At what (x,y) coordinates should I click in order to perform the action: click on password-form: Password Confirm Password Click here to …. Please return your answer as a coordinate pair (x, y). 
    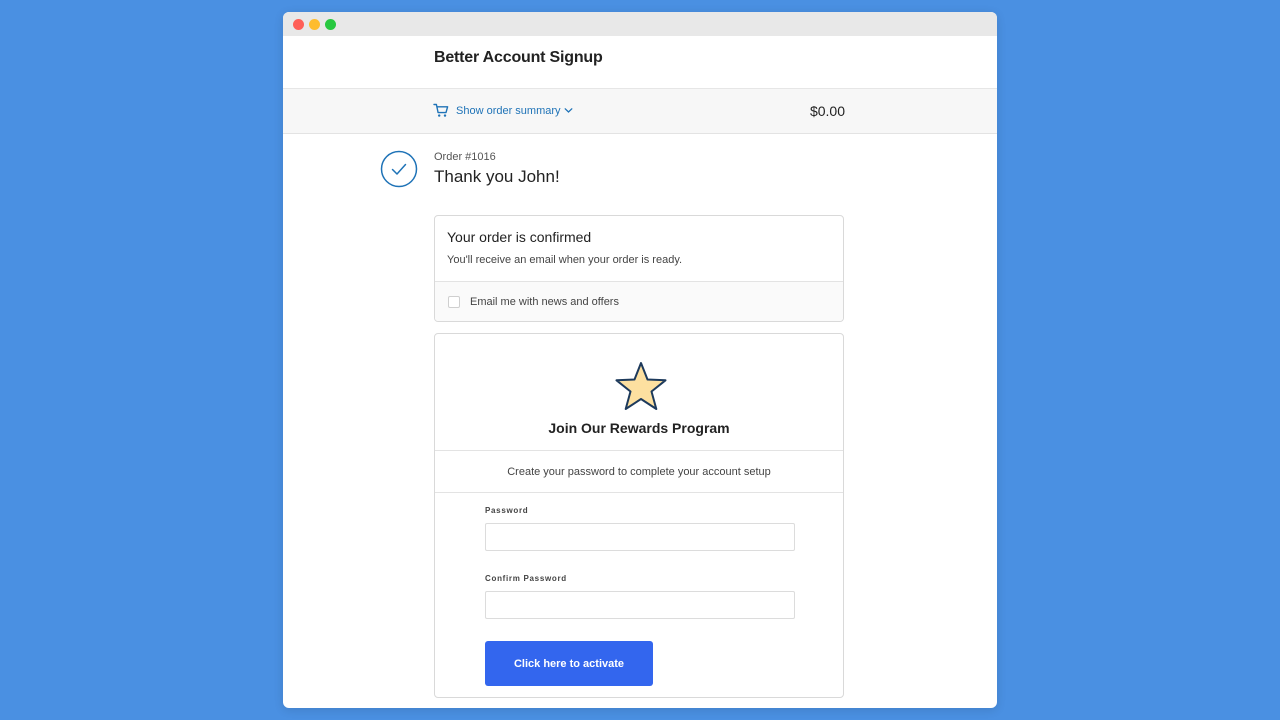
    Looking at the image, I should click on (639, 595).